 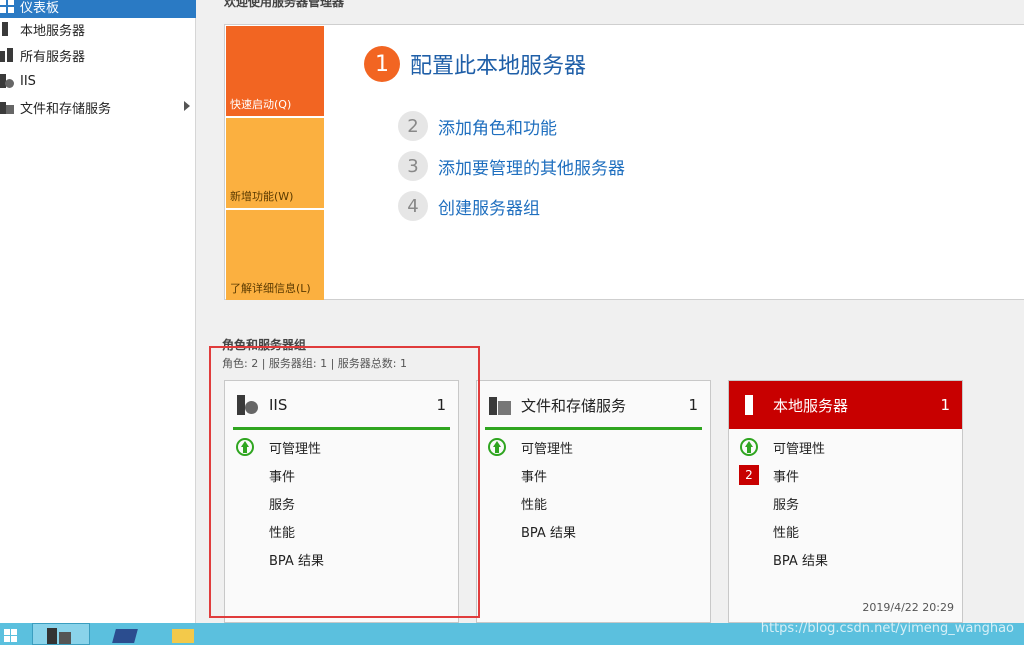 What do you see at coordinates (786, 505) in the screenshot?
I see `row-label: 服务` at bounding box center [786, 505].